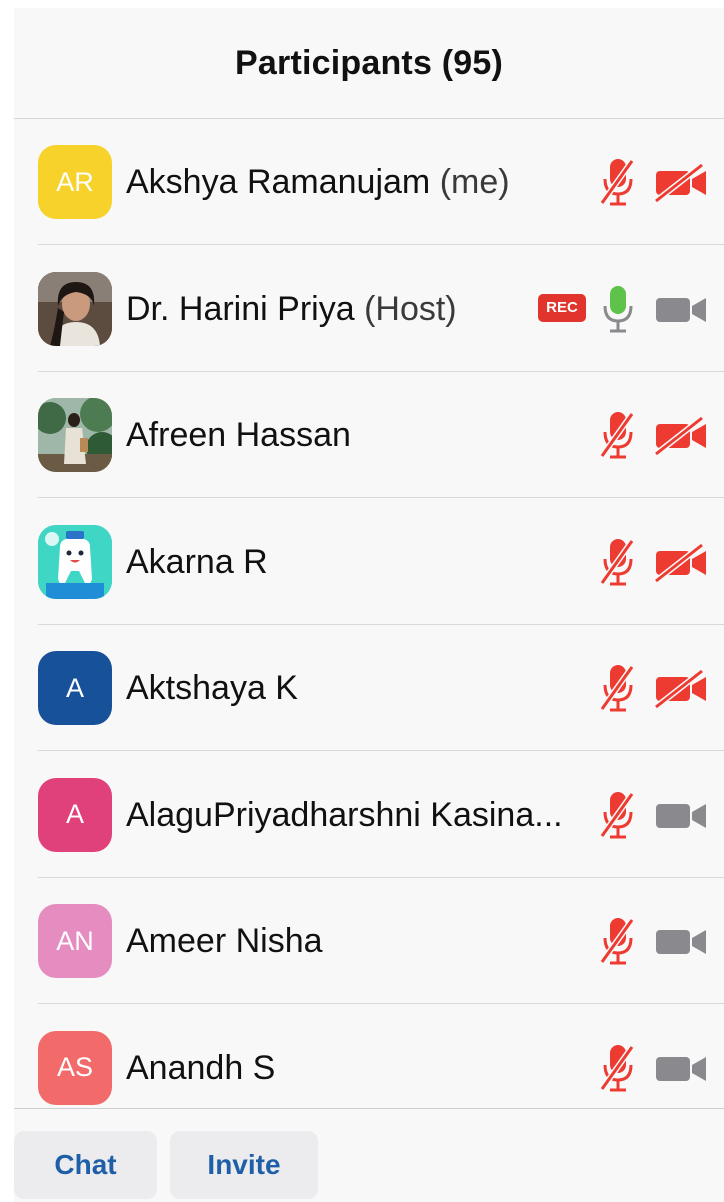 The height and width of the screenshot is (1202, 724). Describe the element at coordinates (75, 182) in the screenshot. I see `avatar: AR` at that location.